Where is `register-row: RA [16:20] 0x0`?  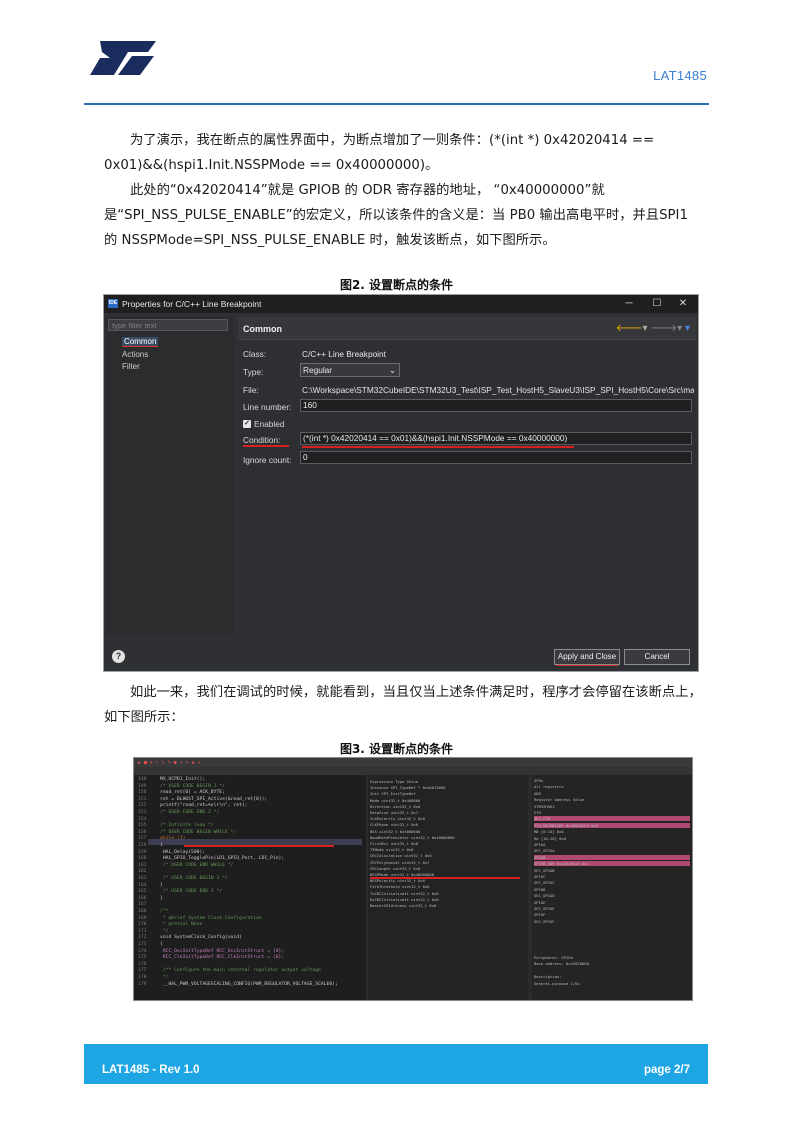 register-row: RA [16:20] 0x0 is located at coordinates (612, 838).